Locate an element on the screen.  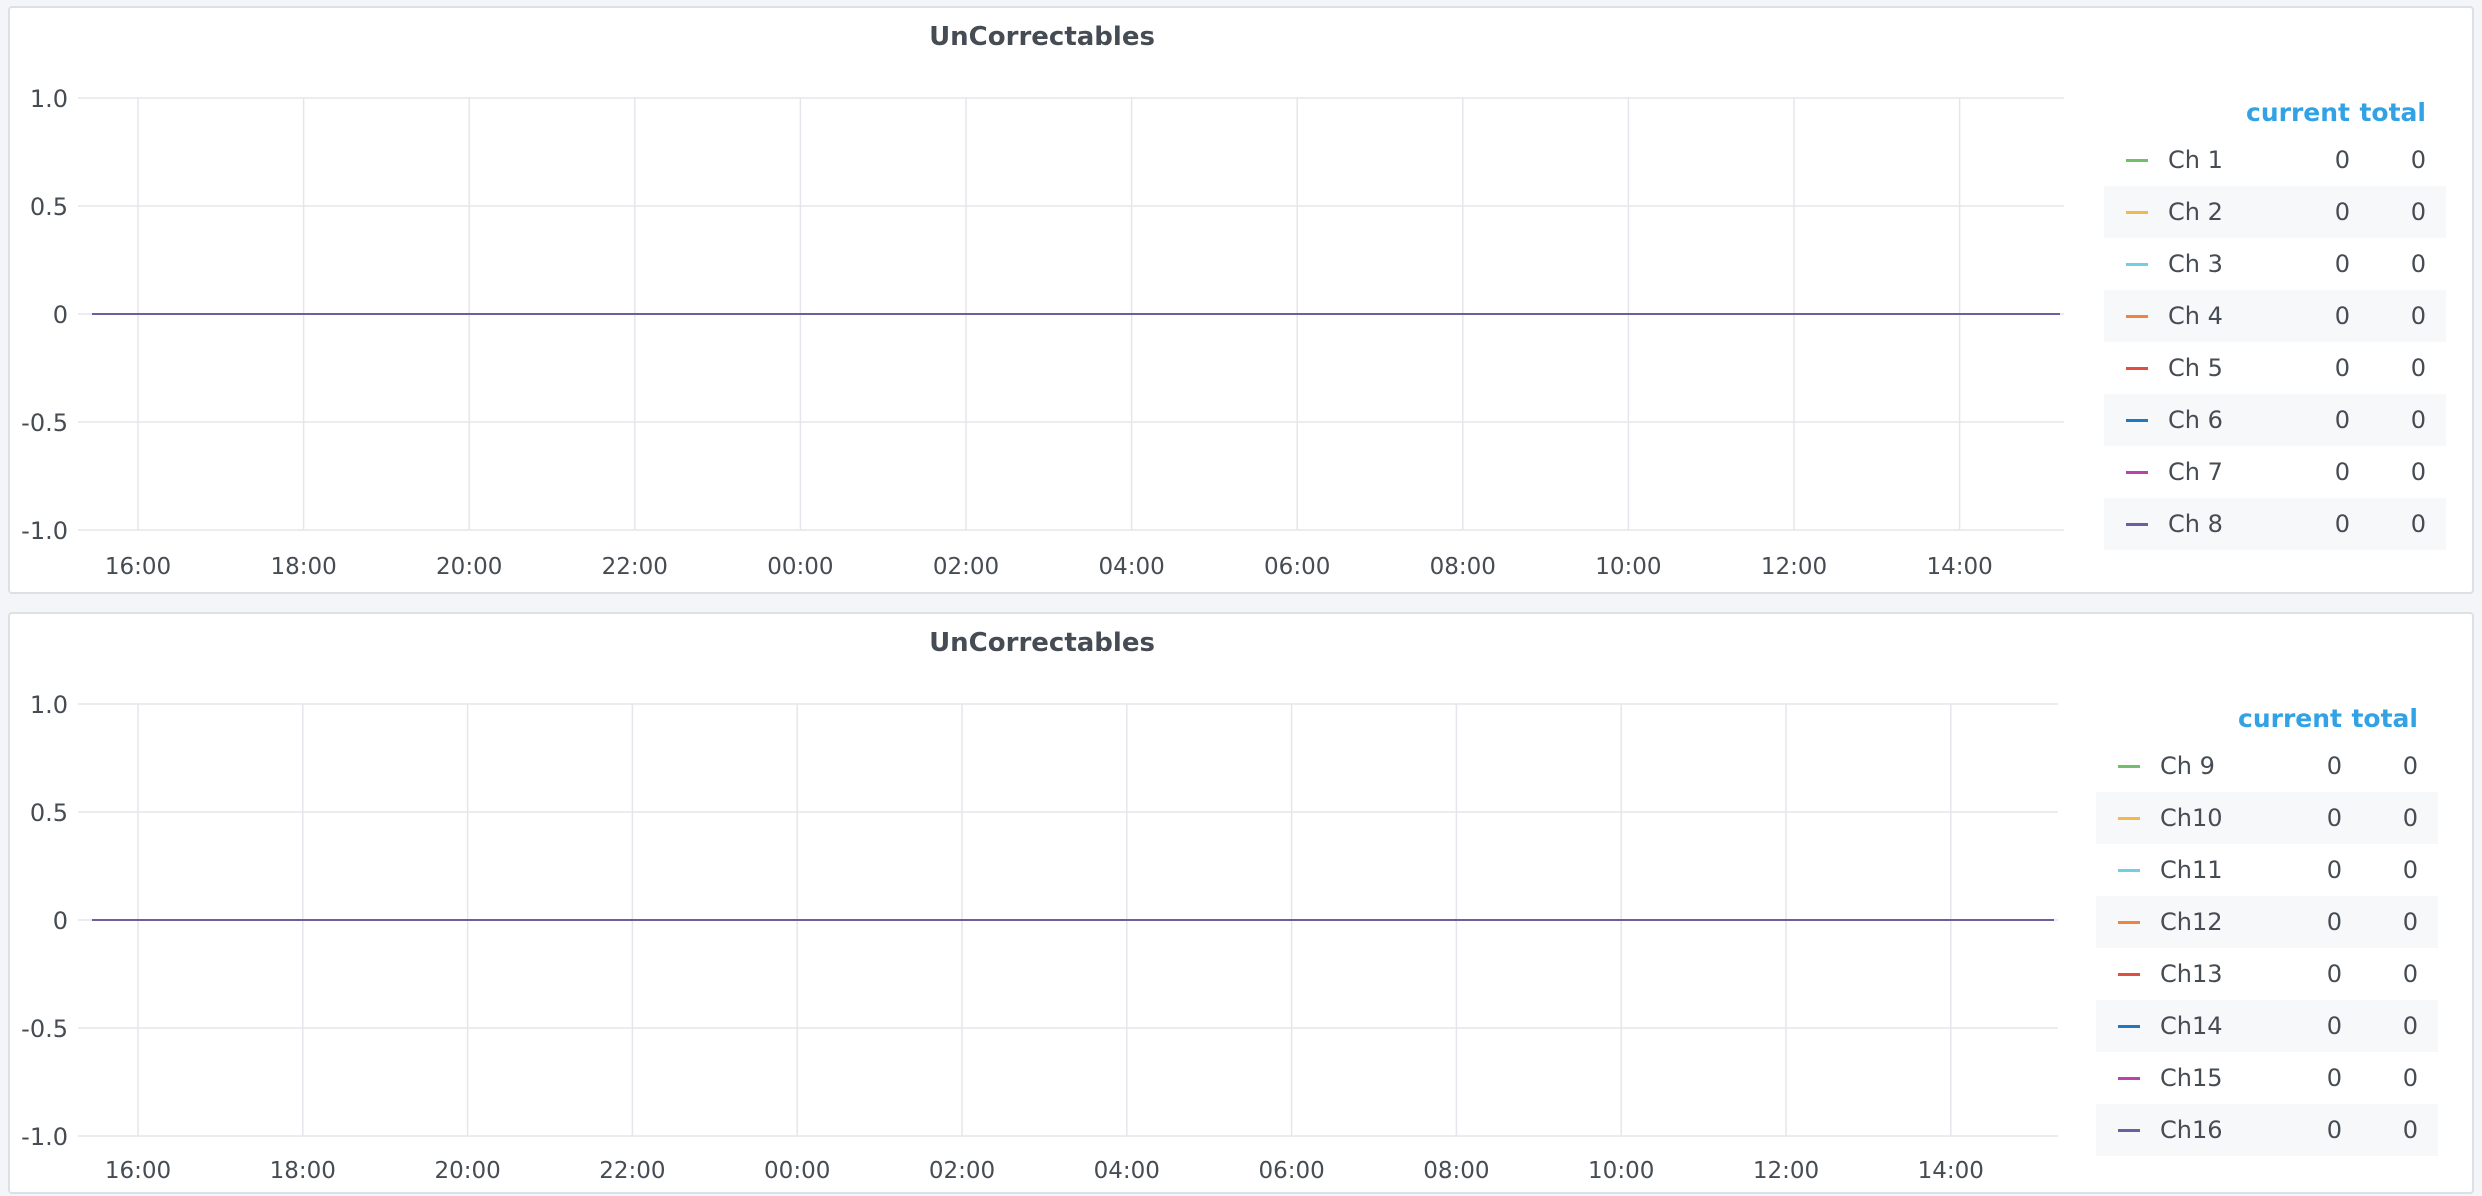
legend-row: Ch 4 0 0 is located at coordinates (2275, 316).